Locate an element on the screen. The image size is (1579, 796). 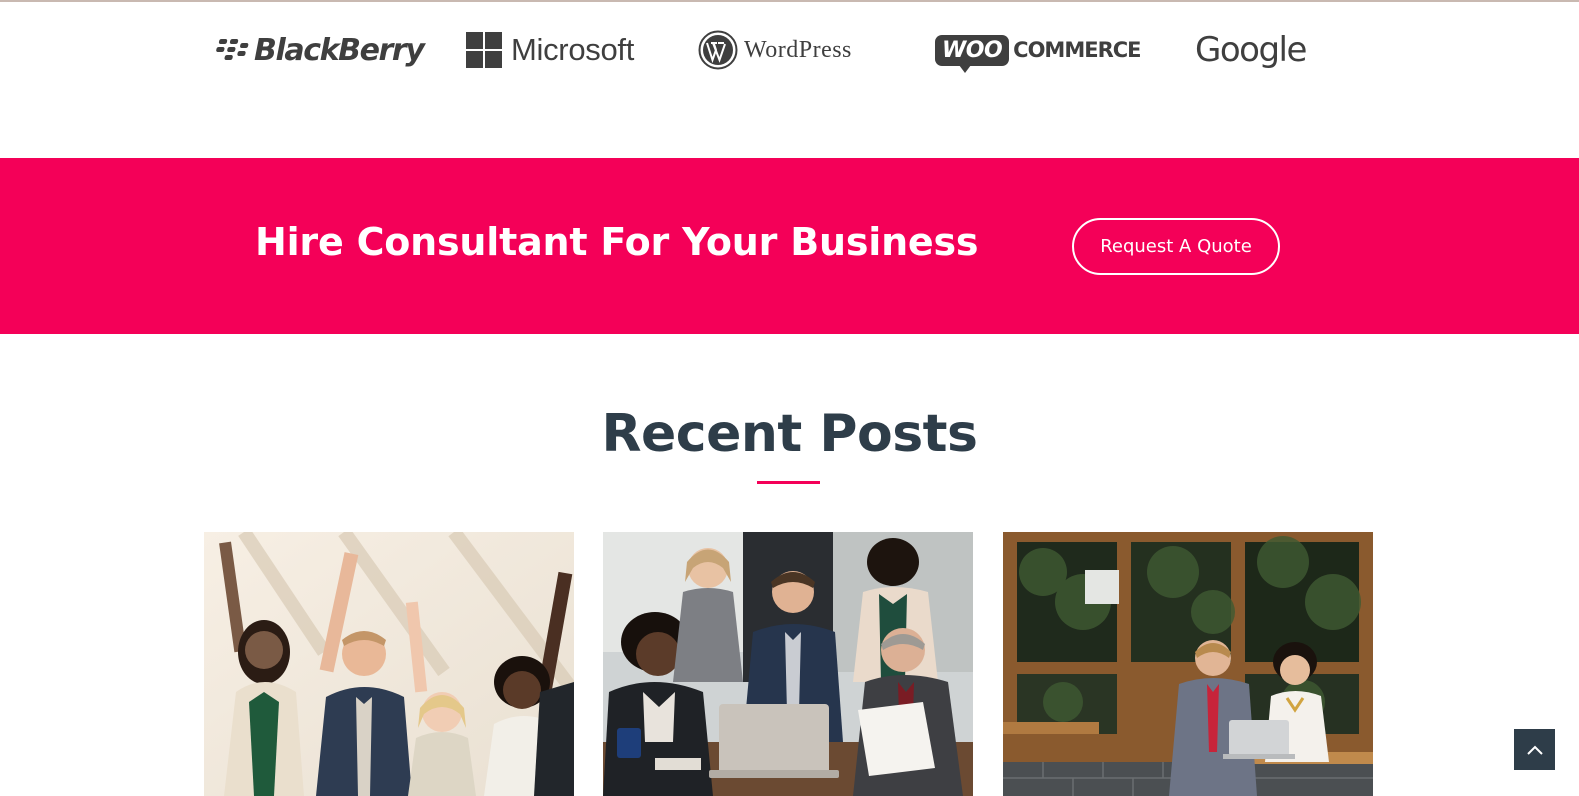
wordpress-wordmark: WordPress is located at coordinates (798, 49).